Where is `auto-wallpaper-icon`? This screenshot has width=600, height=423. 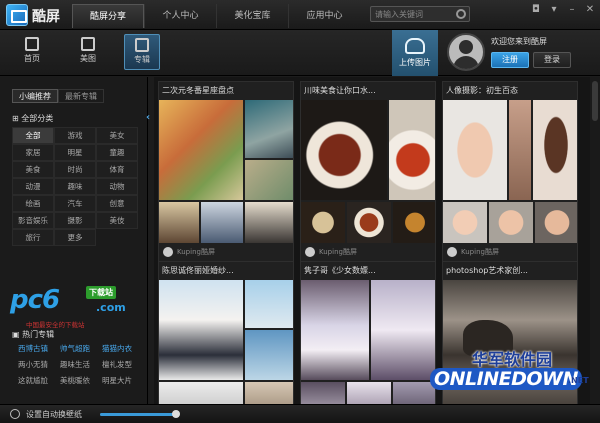
auto-wallpaper-icon is located at coordinates (15, 414).